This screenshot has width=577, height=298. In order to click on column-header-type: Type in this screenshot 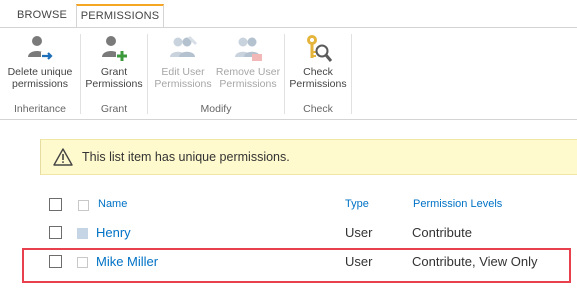, I will do `click(357, 204)`.